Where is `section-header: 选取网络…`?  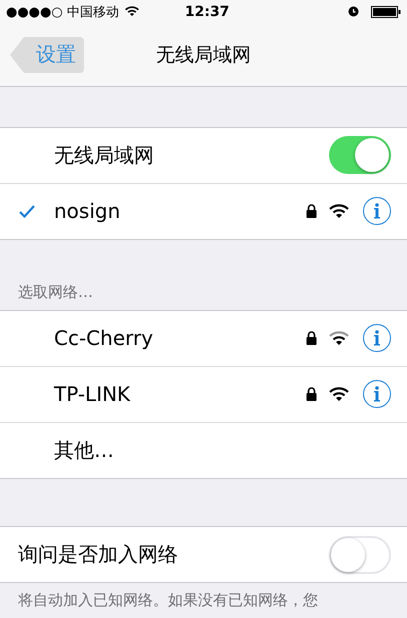 section-header: 选取网络… is located at coordinates (55, 292).